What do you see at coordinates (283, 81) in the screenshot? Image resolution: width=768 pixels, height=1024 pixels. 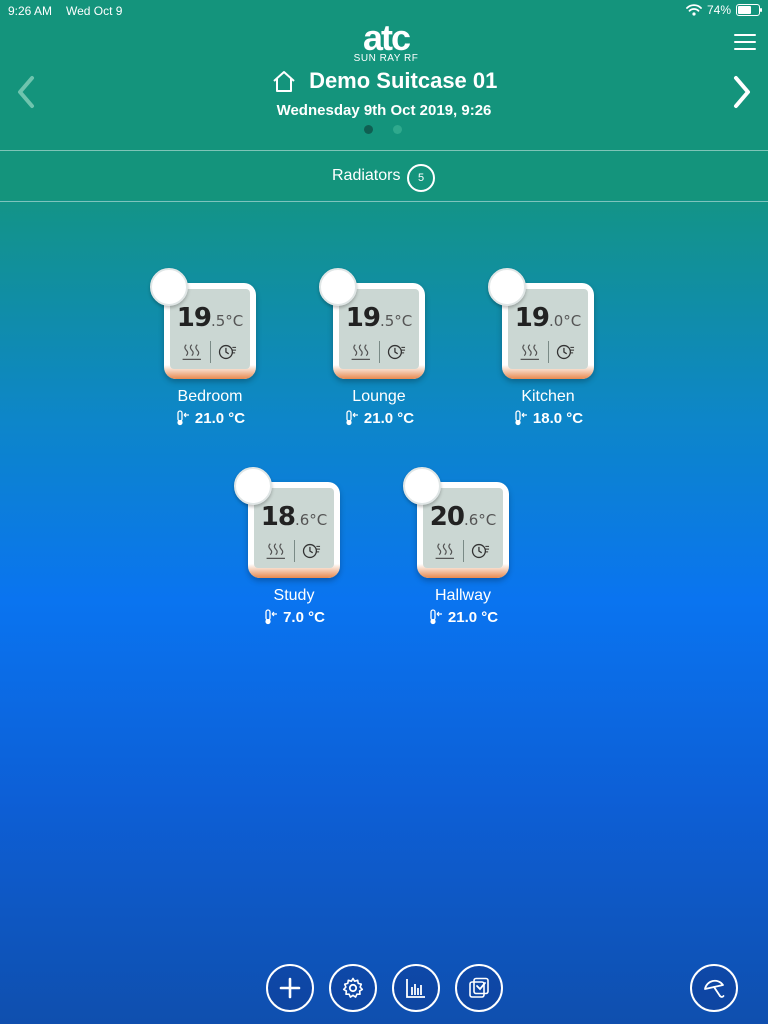 I see `home-icon` at bounding box center [283, 81].